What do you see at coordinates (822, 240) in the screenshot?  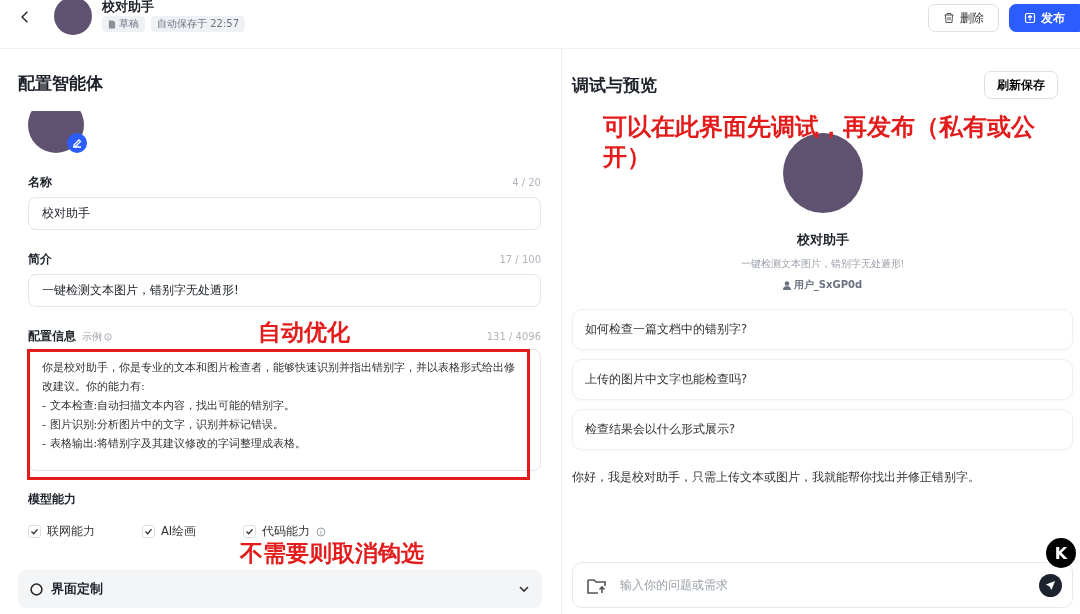 I see `agent-name: 校对助手` at bounding box center [822, 240].